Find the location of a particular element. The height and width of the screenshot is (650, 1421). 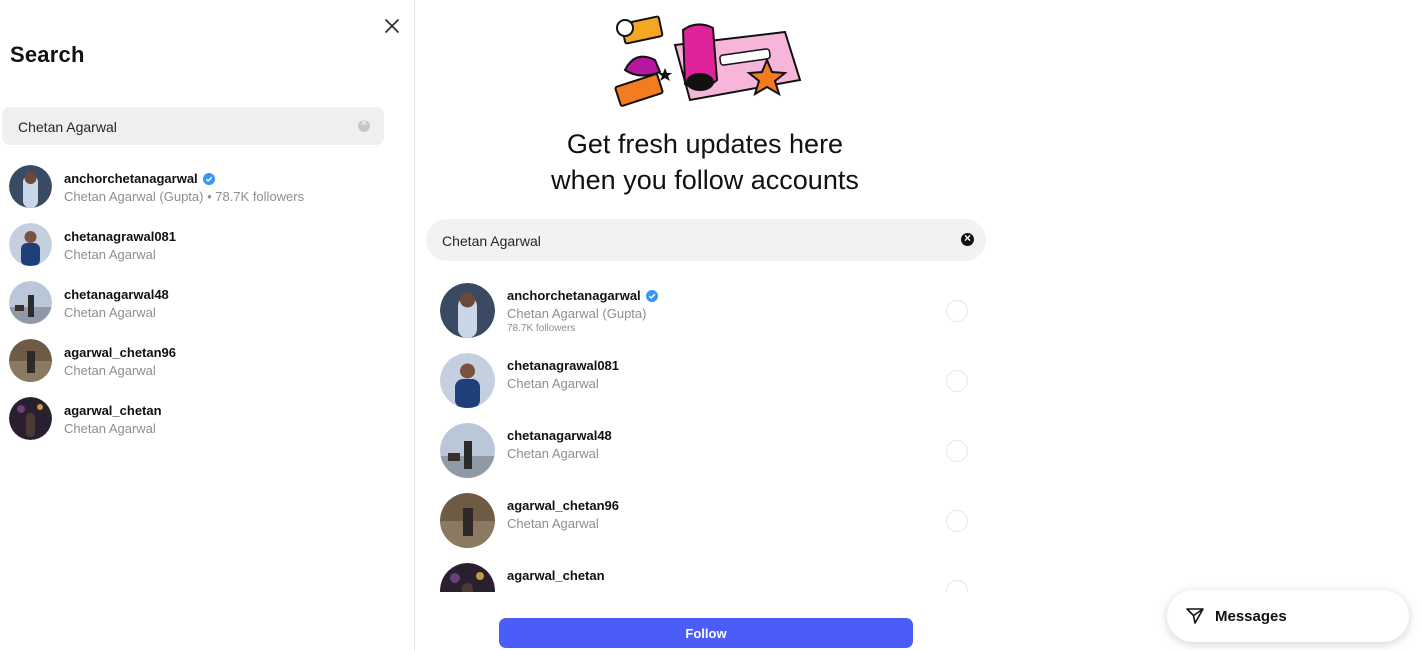

result-username: chetanagarwal48 is located at coordinates (116, 294).